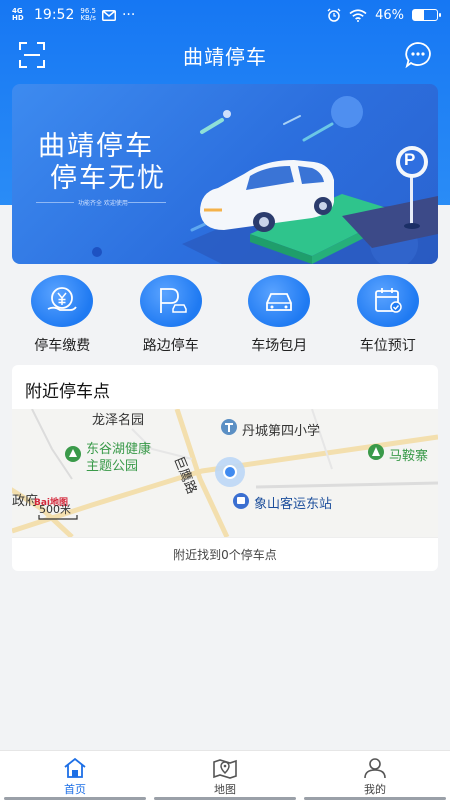  Describe the element at coordinates (75, 789) in the screenshot. I see `tab-label: 首页` at that location.